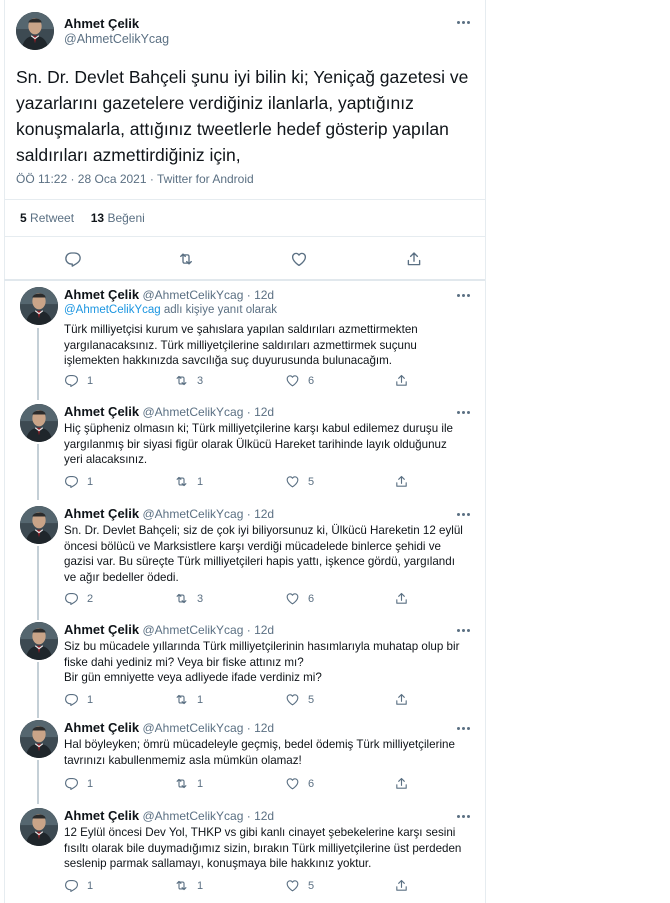 The width and height of the screenshot is (670, 903). What do you see at coordinates (116, 39) in the screenshot?
I see `author-handle: @AhmetCelikYcag` at bounding box center [116, 39].